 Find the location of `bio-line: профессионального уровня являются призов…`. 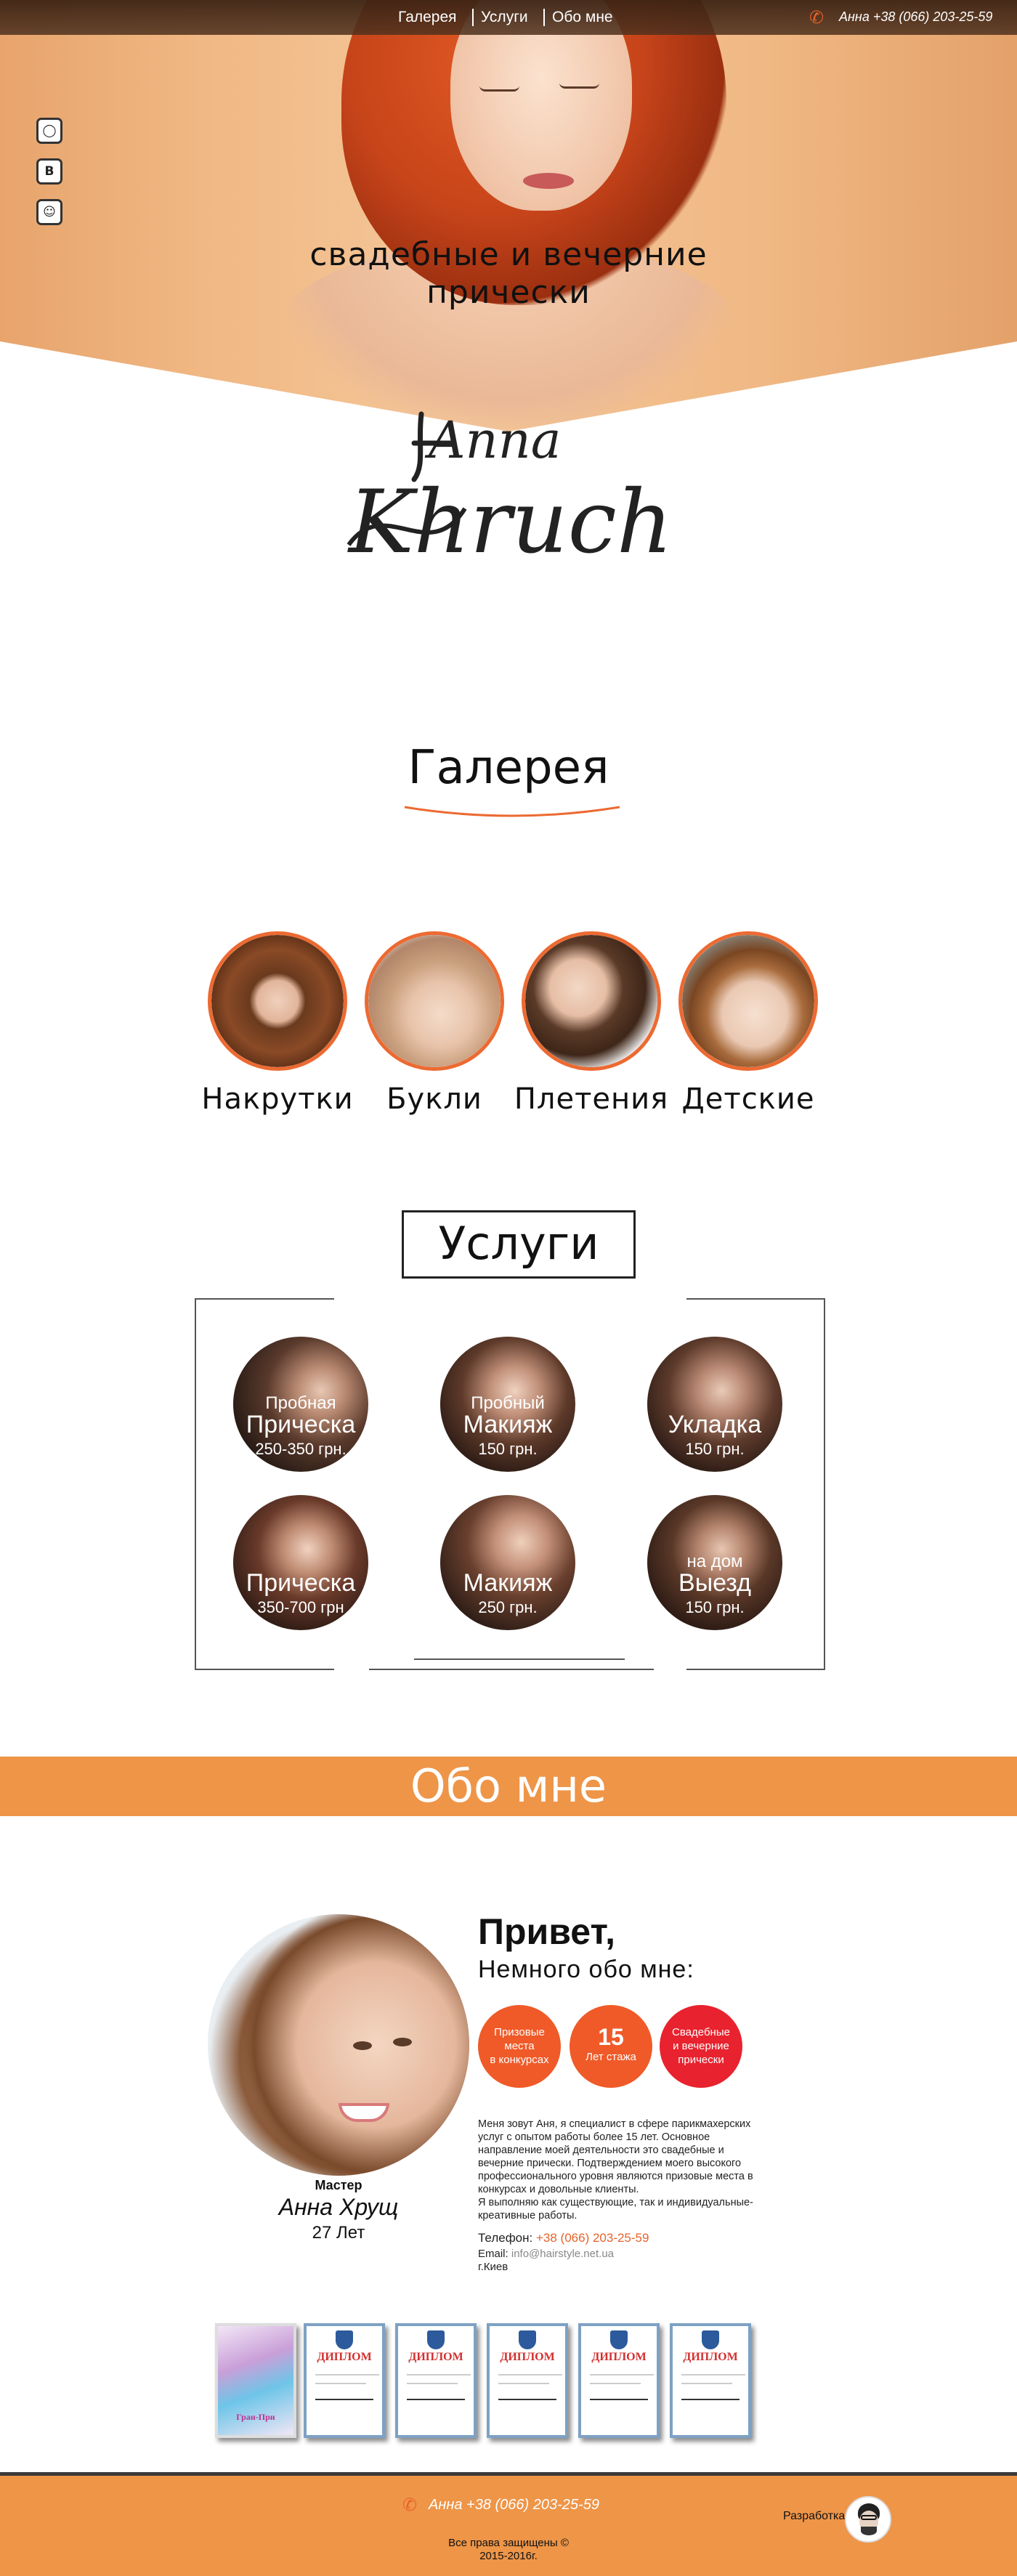

bio-line: профессионального уровня являются призов… is located at coordinates (615, 2176).